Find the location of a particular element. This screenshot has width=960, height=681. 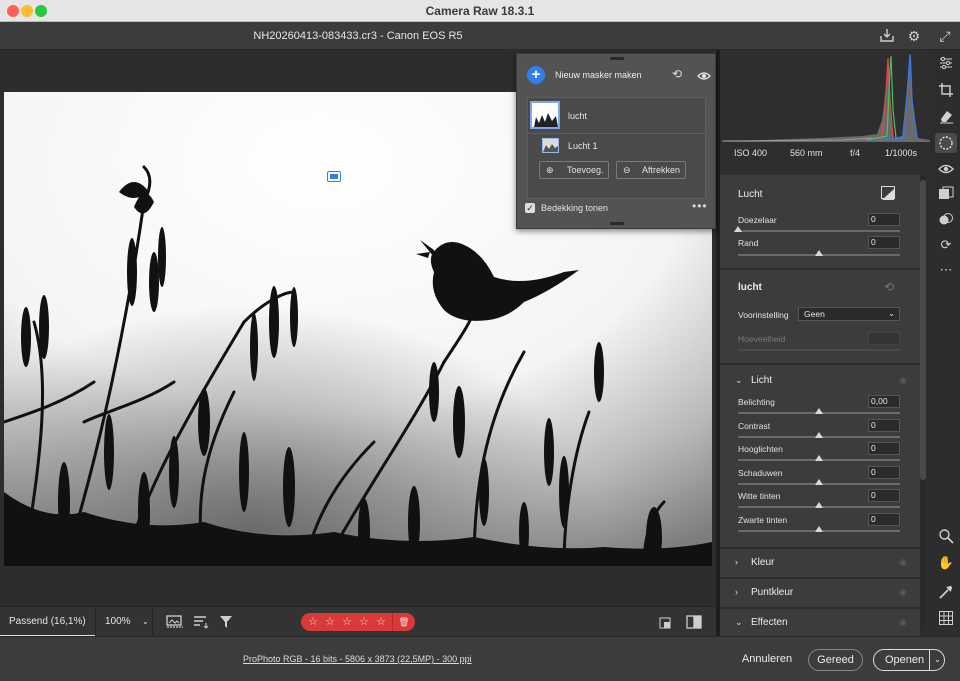

schaduwen-label: Schaduwen is located at coordinates (760, 472).